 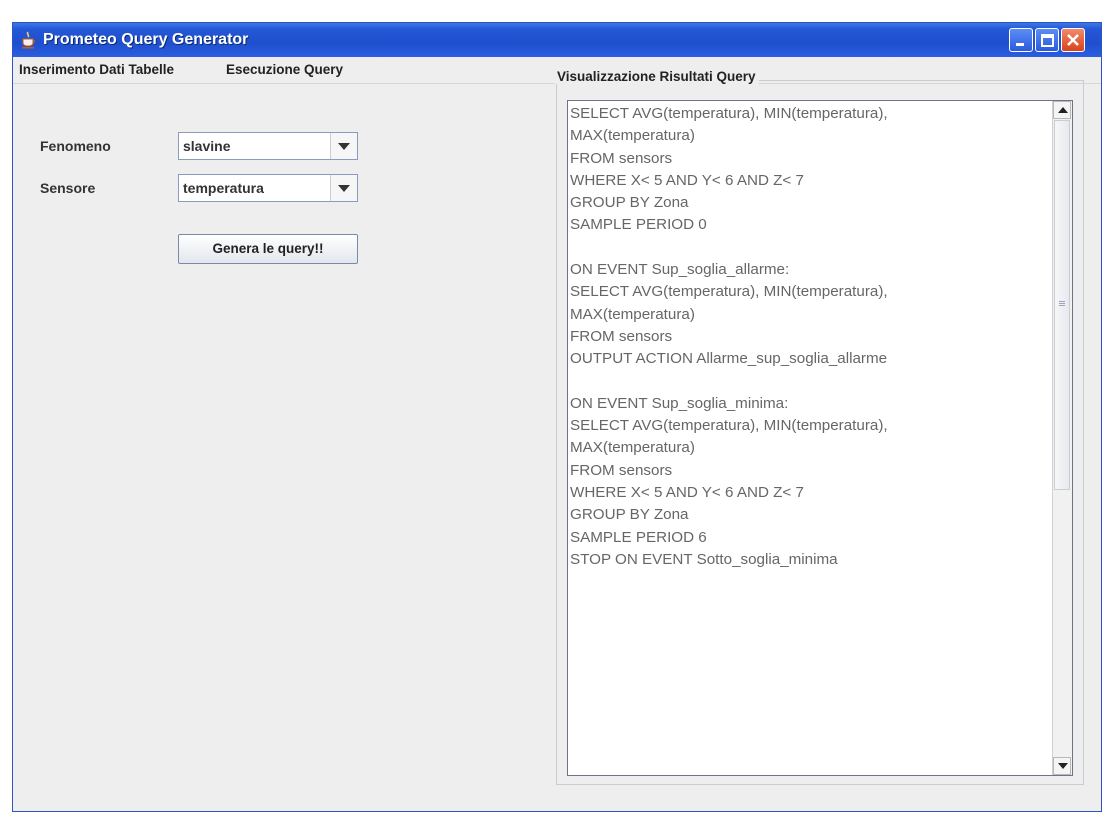 What do you see at coordinates (146, 39) in the screenshot?
I see `window-title: Prometeo Query Generator` at bounding box center [146, 39].